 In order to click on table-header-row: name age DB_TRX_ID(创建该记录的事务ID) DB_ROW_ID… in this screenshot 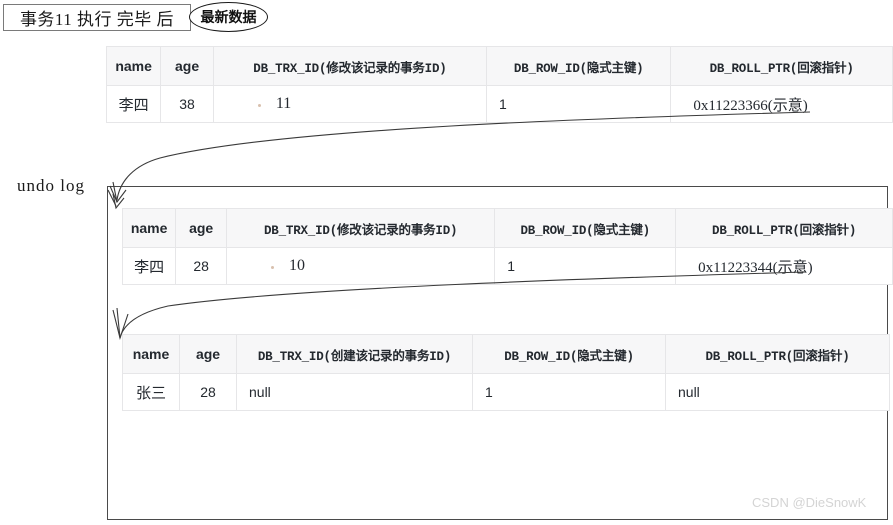, I will do `click(506, 354)`.